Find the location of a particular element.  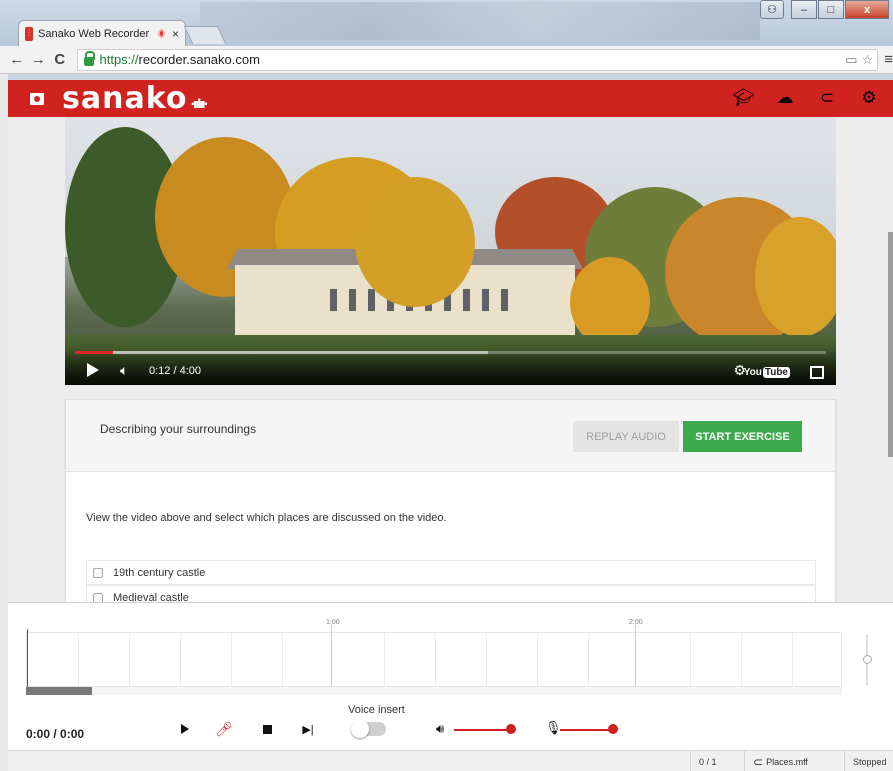

star-icon: ☆ is located at coordinates (868, 60).